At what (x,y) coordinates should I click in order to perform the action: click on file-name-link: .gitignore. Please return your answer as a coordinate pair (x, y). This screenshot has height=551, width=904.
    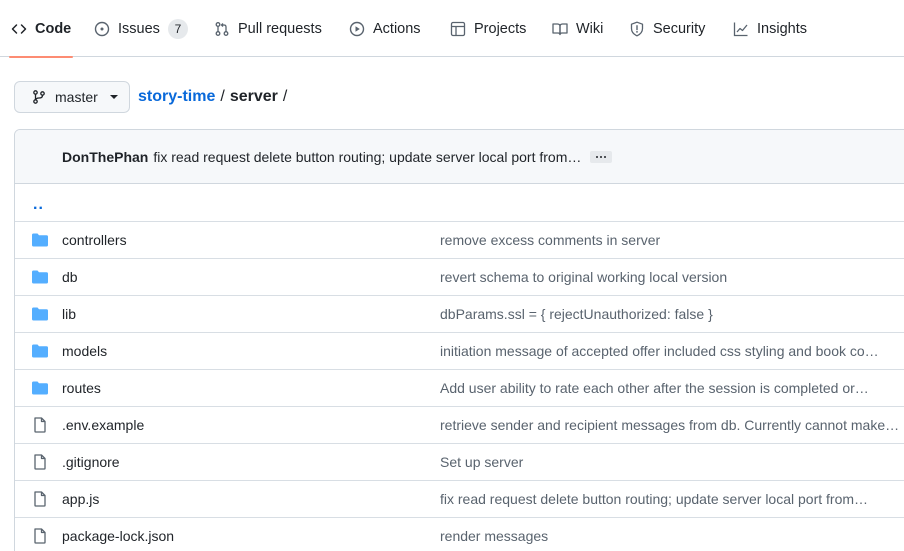
    Looking at the image, I should click on (91, 462).